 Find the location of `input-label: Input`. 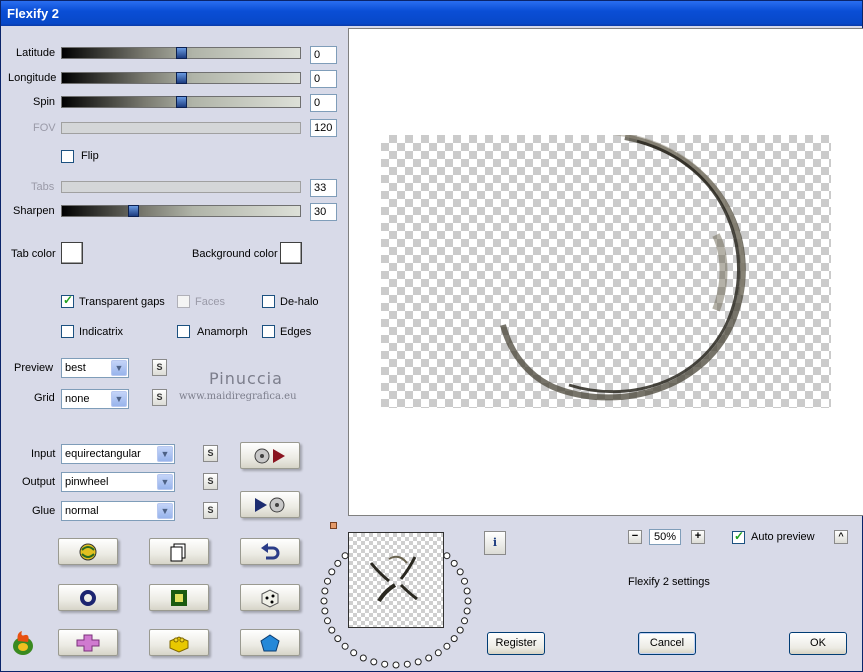

input-label: Input is located at coordinates (43, 454).